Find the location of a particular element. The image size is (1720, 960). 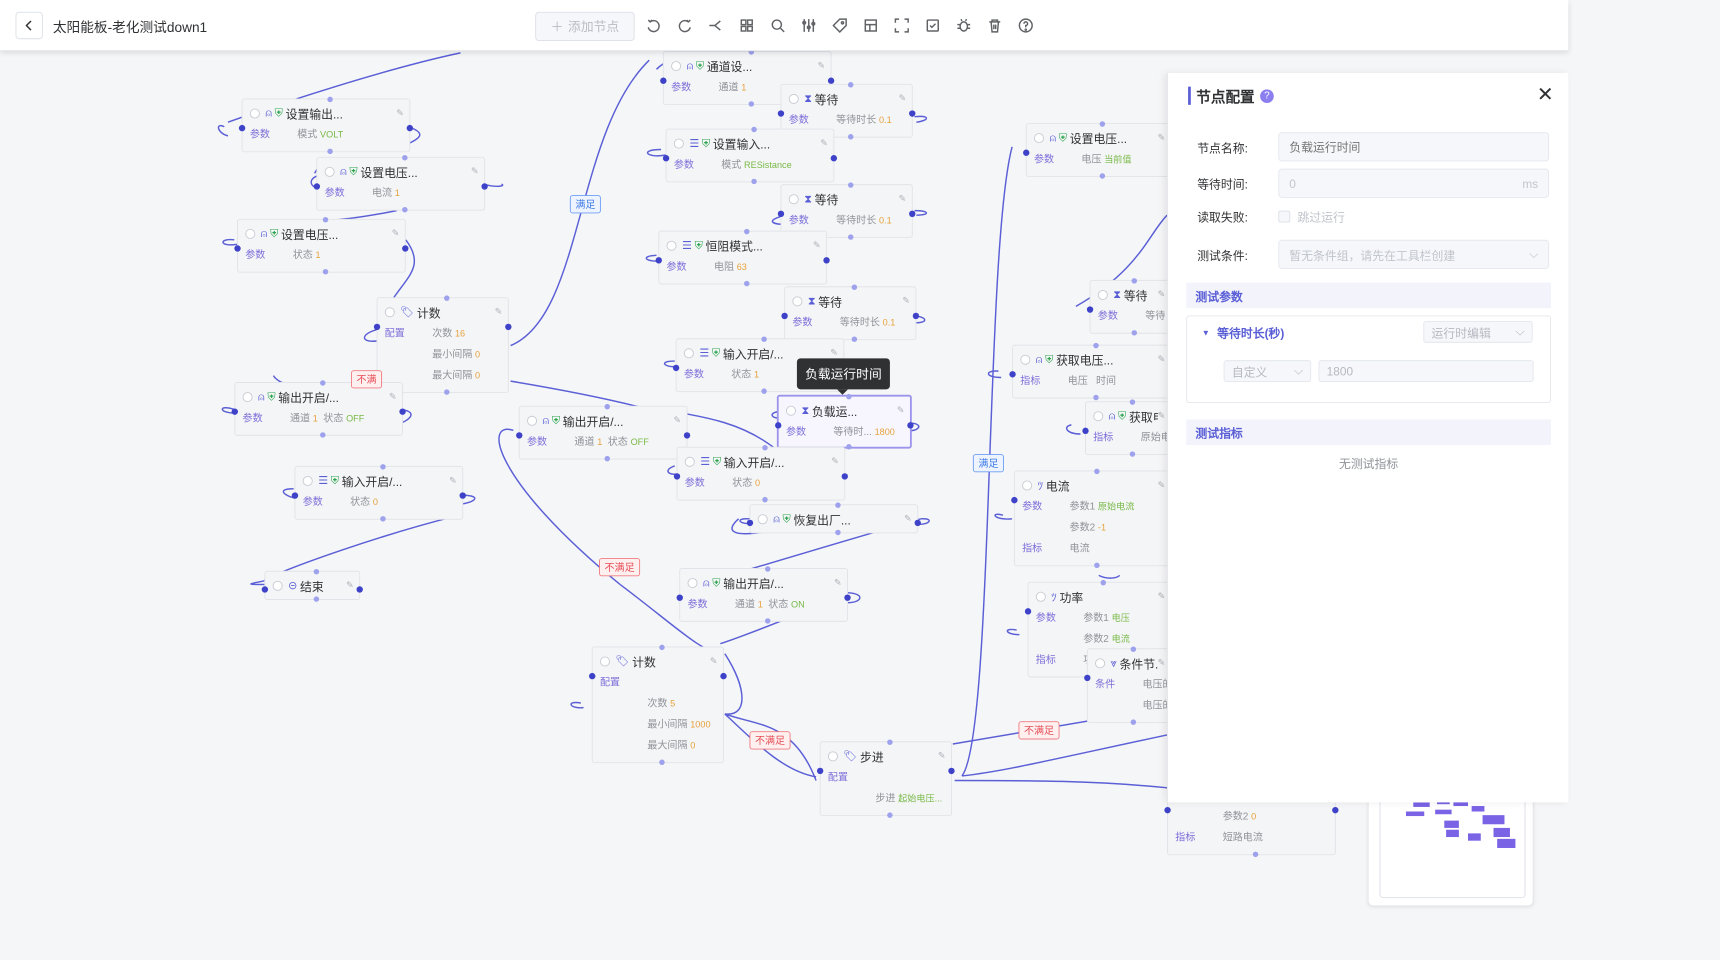

flow-node: ⍝ ⛨ 输出开启/... ✎ 参数 通道 1 状态 OFF is located at coordinates (603, 432).